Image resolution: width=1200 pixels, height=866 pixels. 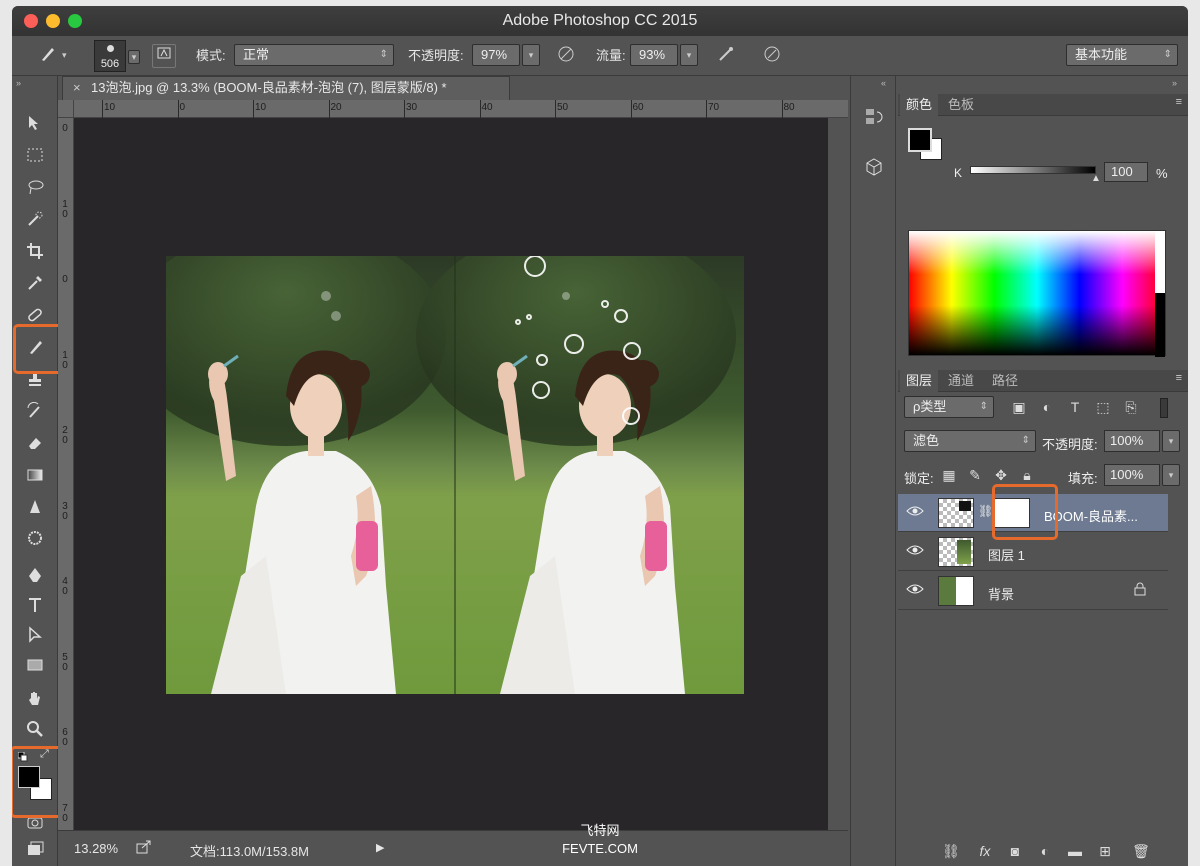 I want to click on filter-adjustment-icon: ◐, so click(x=1047, y=407).